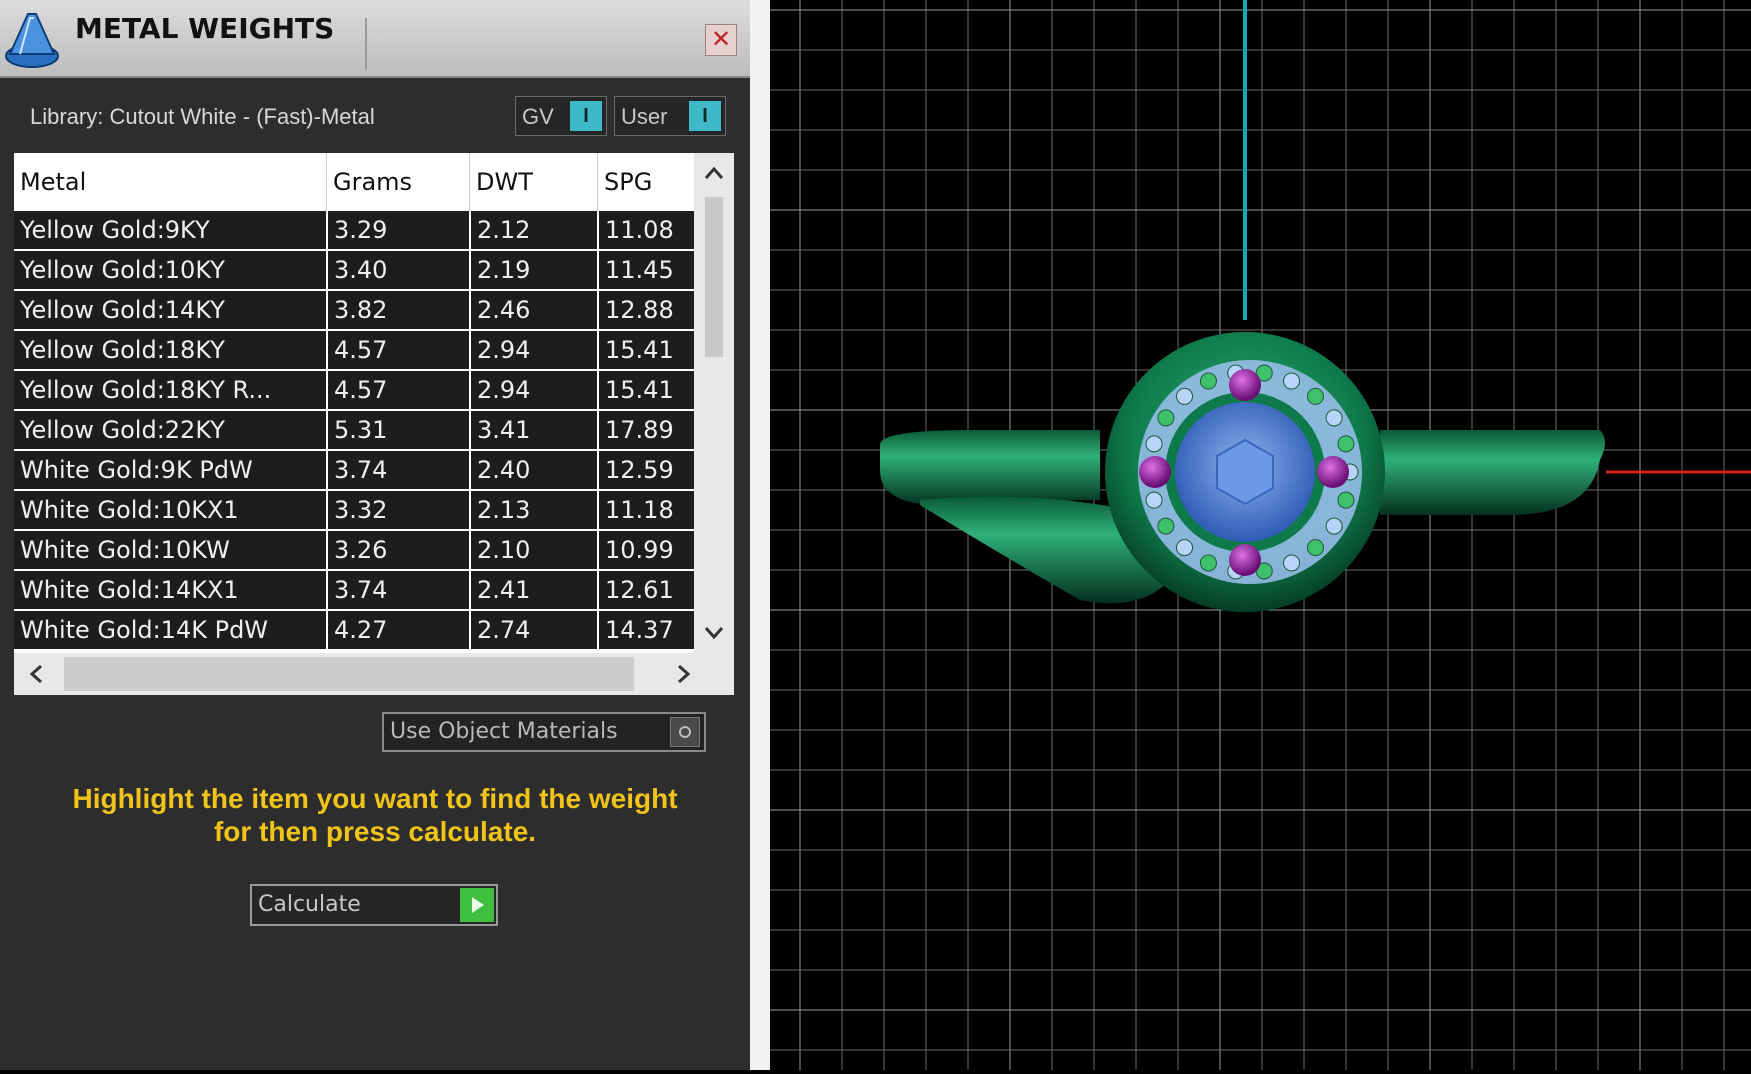 This screenshot has height=1074, width=1751. I want to click on cell-spg: 11.45, so click(646, 270).